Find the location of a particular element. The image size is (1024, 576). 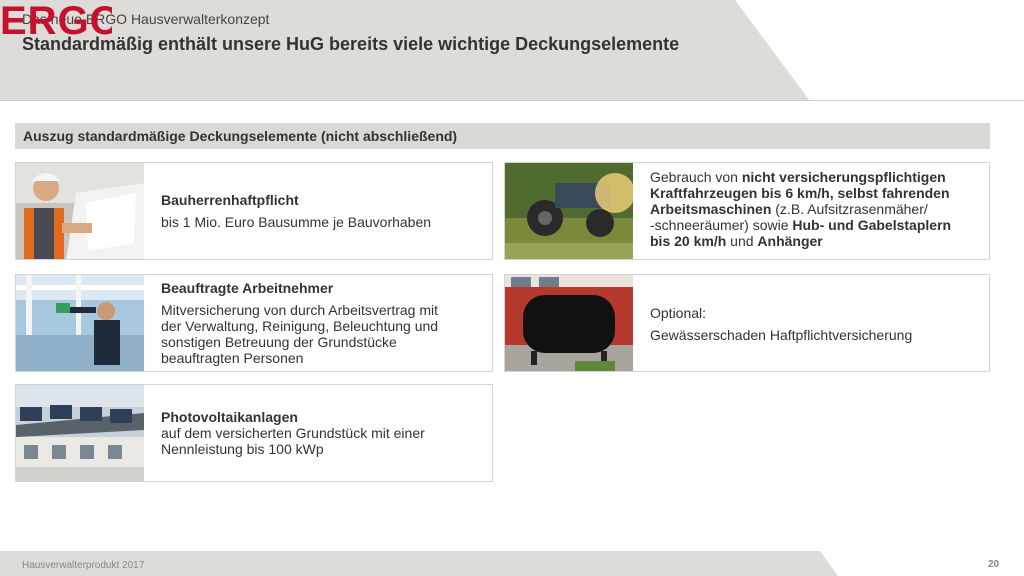

text-segment: (z.B. Aufsitzrasenmäher/ is located at coordinates (849, 209).